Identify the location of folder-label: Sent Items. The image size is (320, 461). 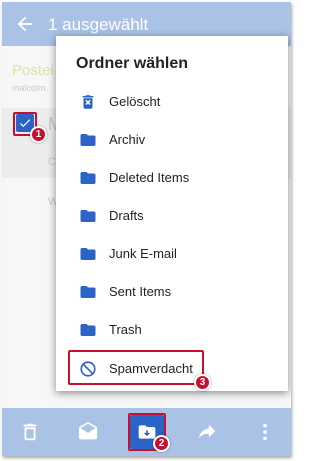
(140, 291).